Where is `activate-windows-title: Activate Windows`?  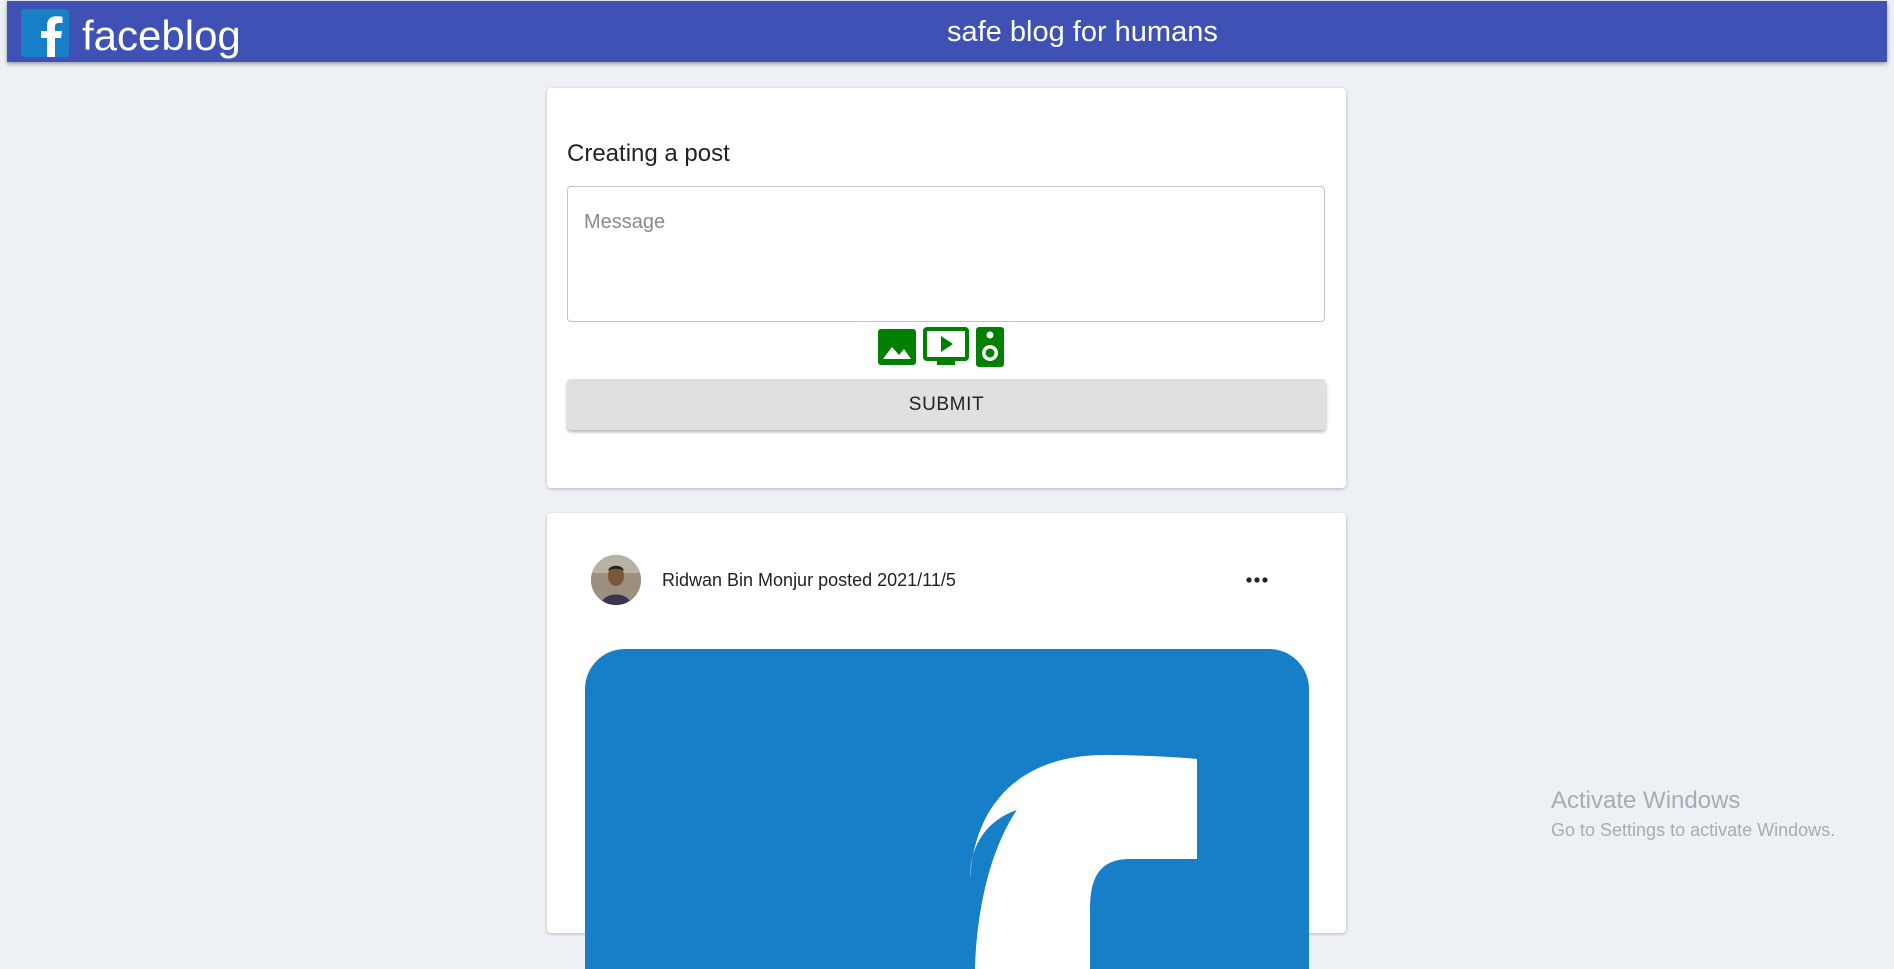 activate-windows-title: Activate Windows is located at coordinates (1646, 800).